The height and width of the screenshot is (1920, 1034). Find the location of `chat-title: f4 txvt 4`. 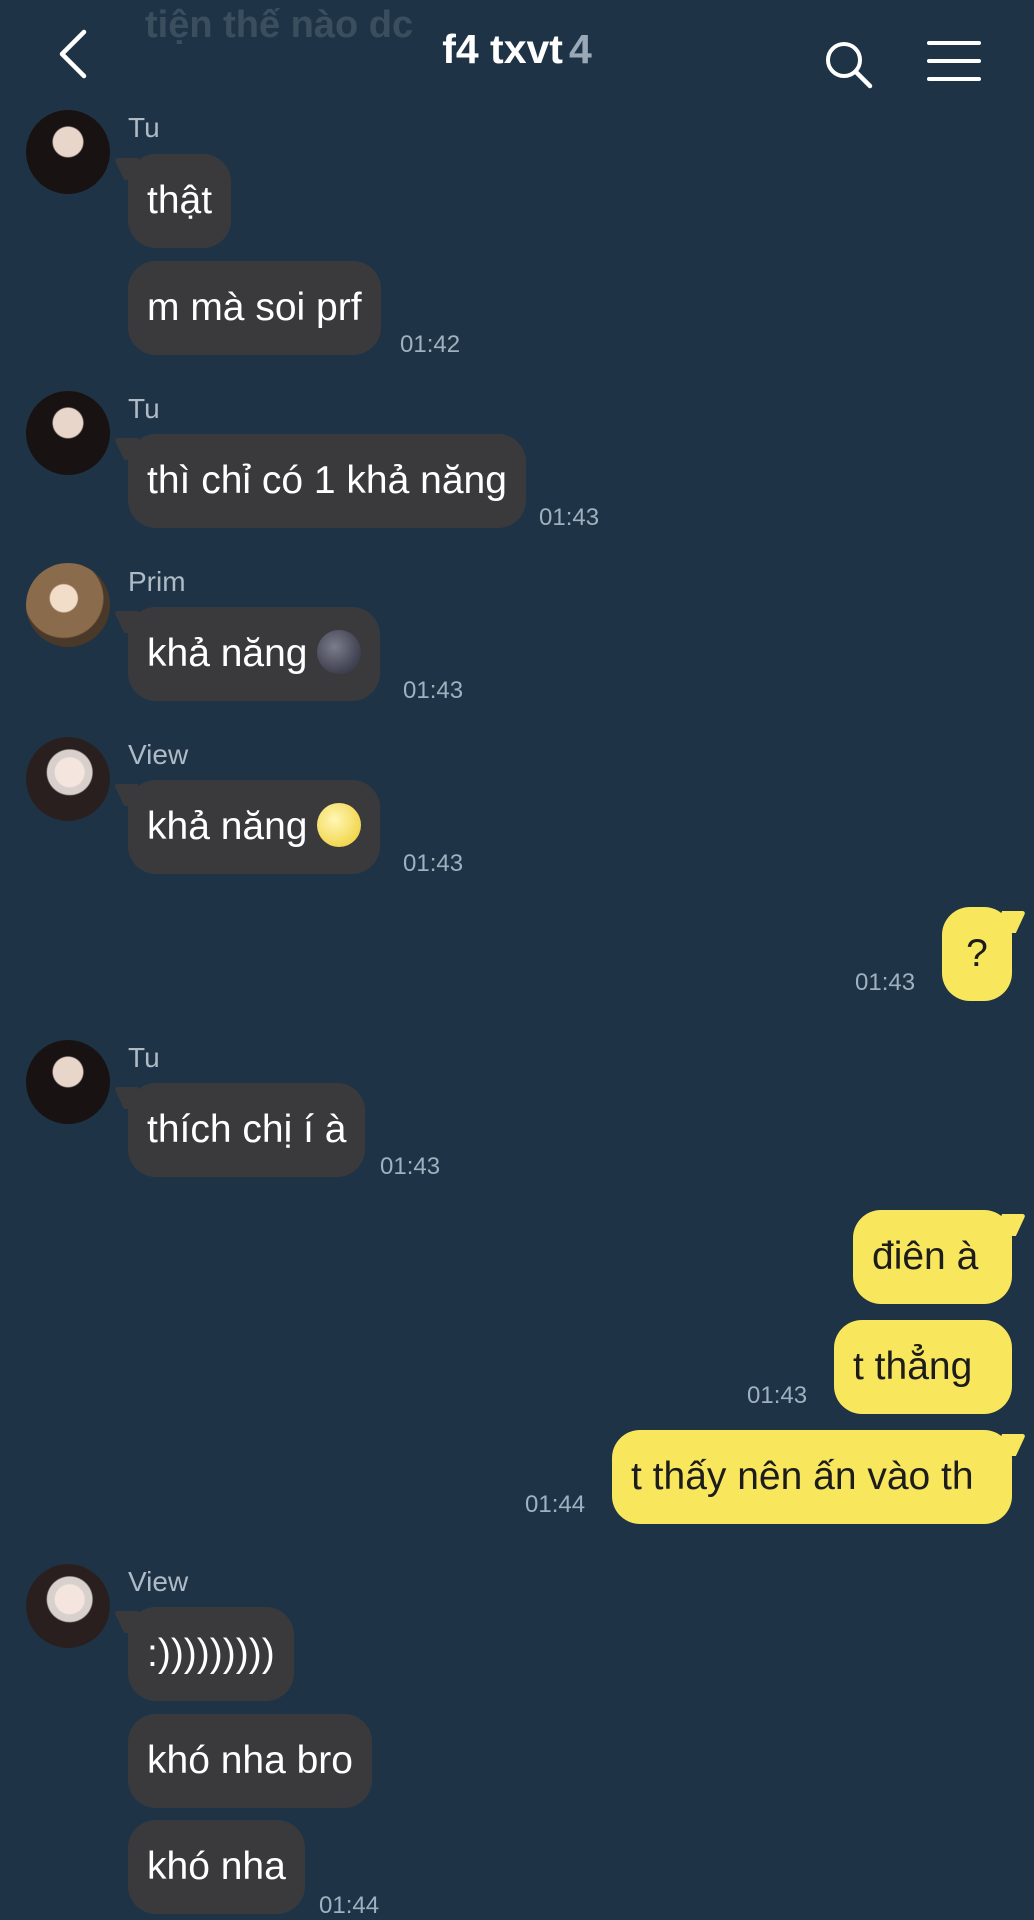

chat-title: f4 txvt 4 is located at coordinates (517, 49).